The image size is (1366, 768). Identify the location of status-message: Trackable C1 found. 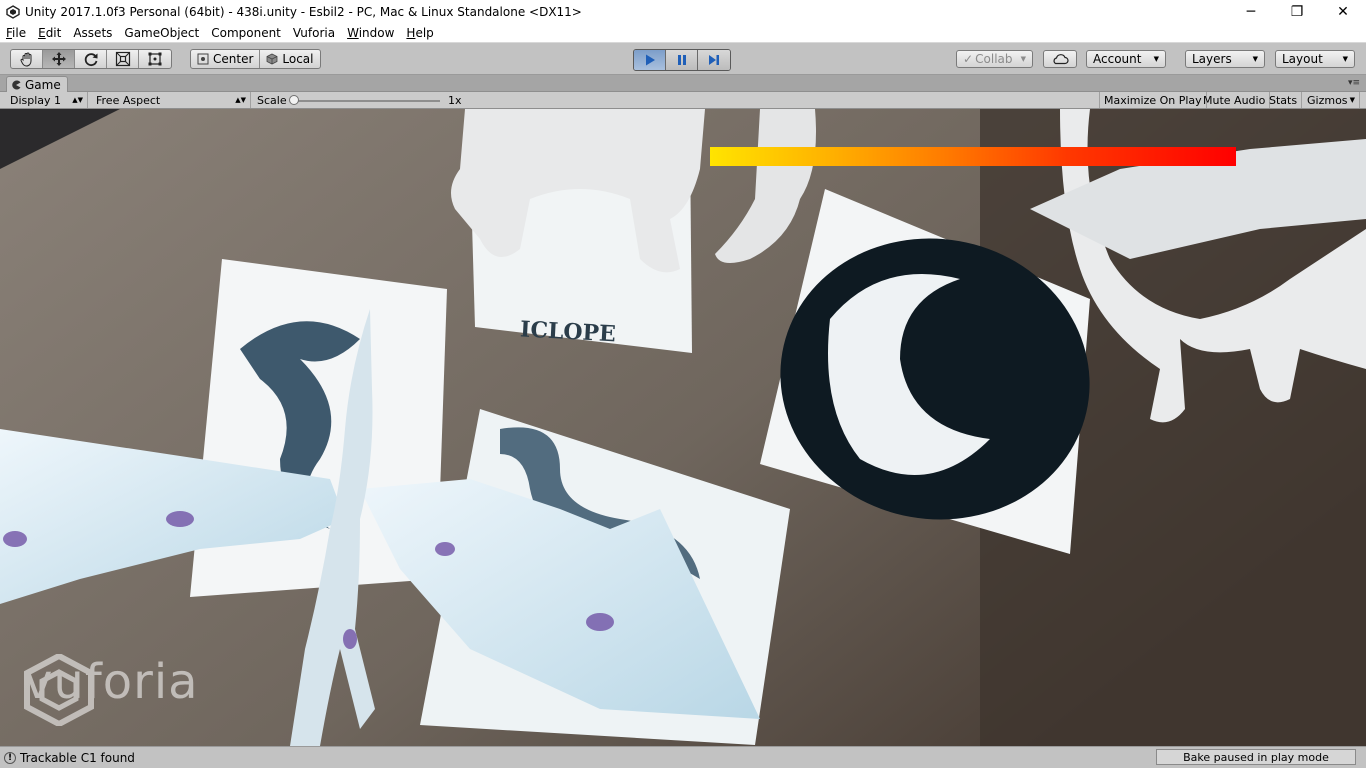
(77, 758).